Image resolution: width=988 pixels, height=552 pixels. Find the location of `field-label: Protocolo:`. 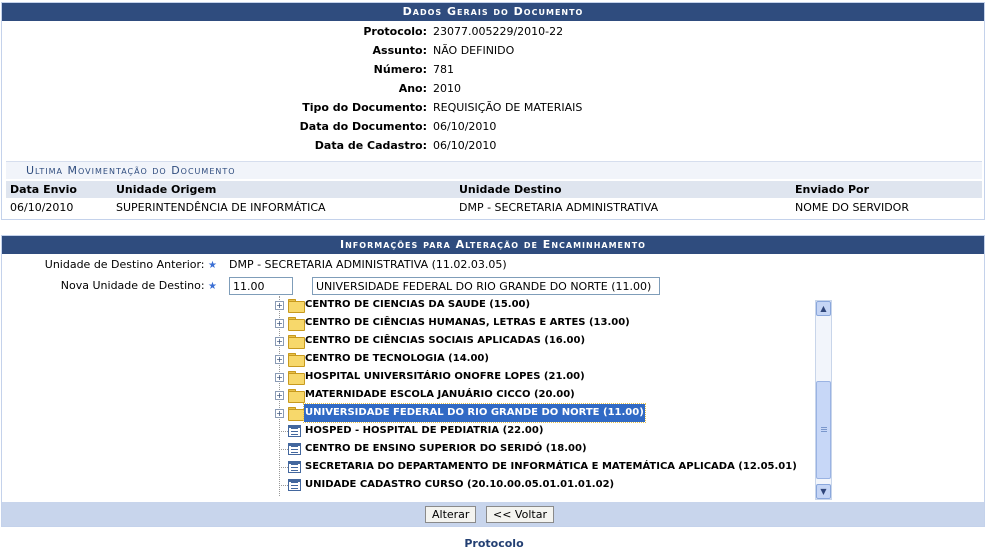

field-label: Protocolo: is located at coordinates (395, 31).